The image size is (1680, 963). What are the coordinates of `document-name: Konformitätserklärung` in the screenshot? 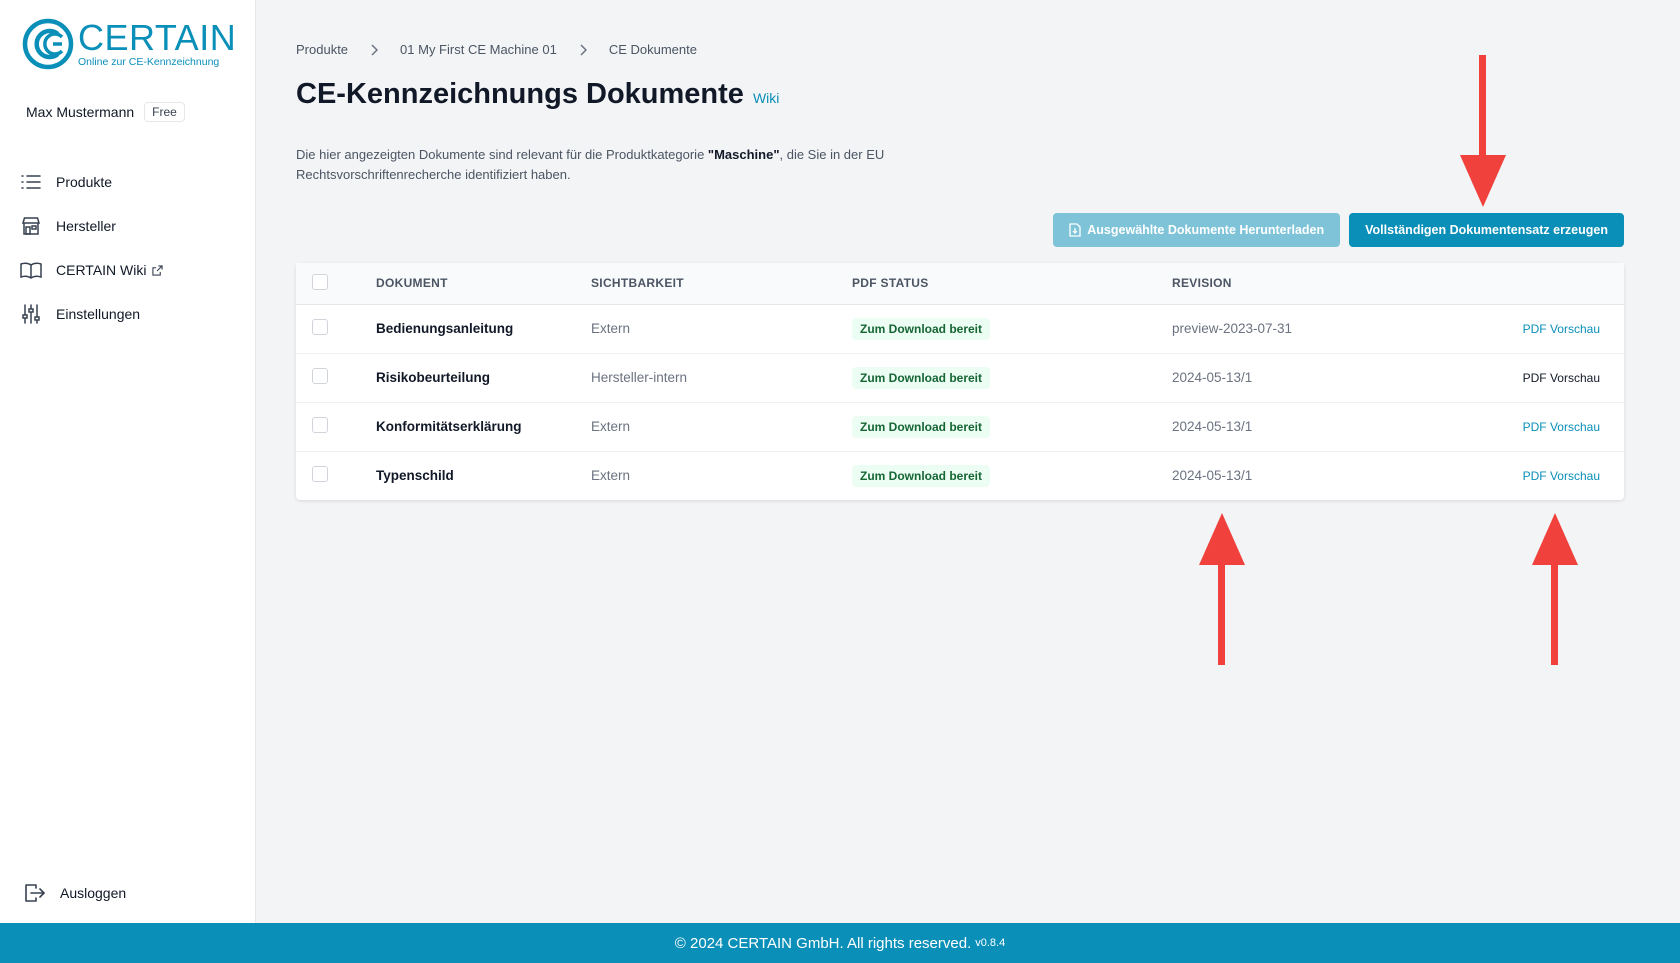 It's located at (483, 427).